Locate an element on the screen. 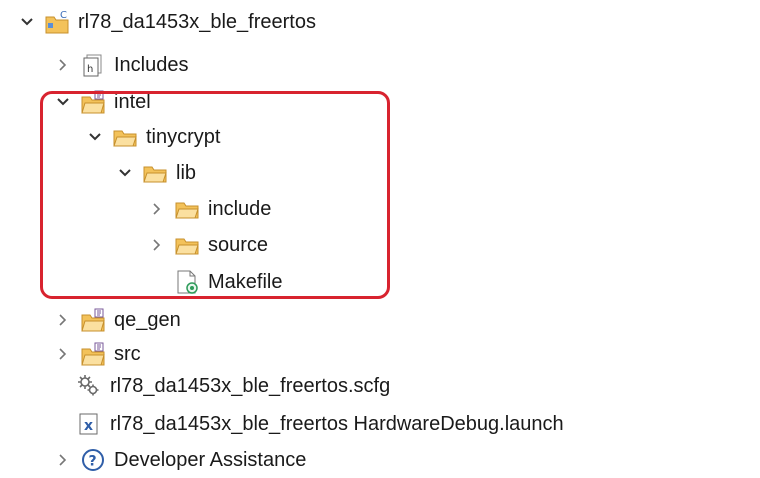 This screenshot has height=478, width=760. gear-file-icon is located at coordinates (89, 386).